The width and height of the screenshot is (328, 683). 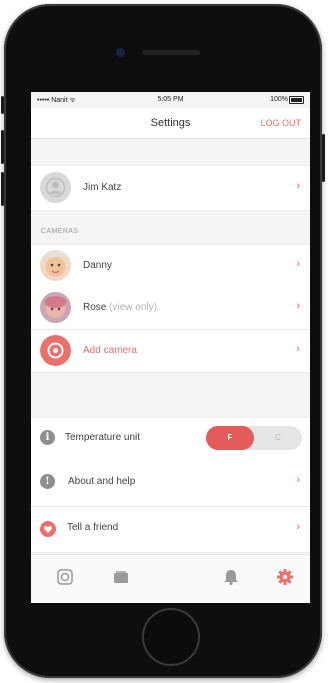 What do you see at coordinates (230, 438) in the screenshot?
I see `fahrenheit-option: F` at bounding box center [230, 438].